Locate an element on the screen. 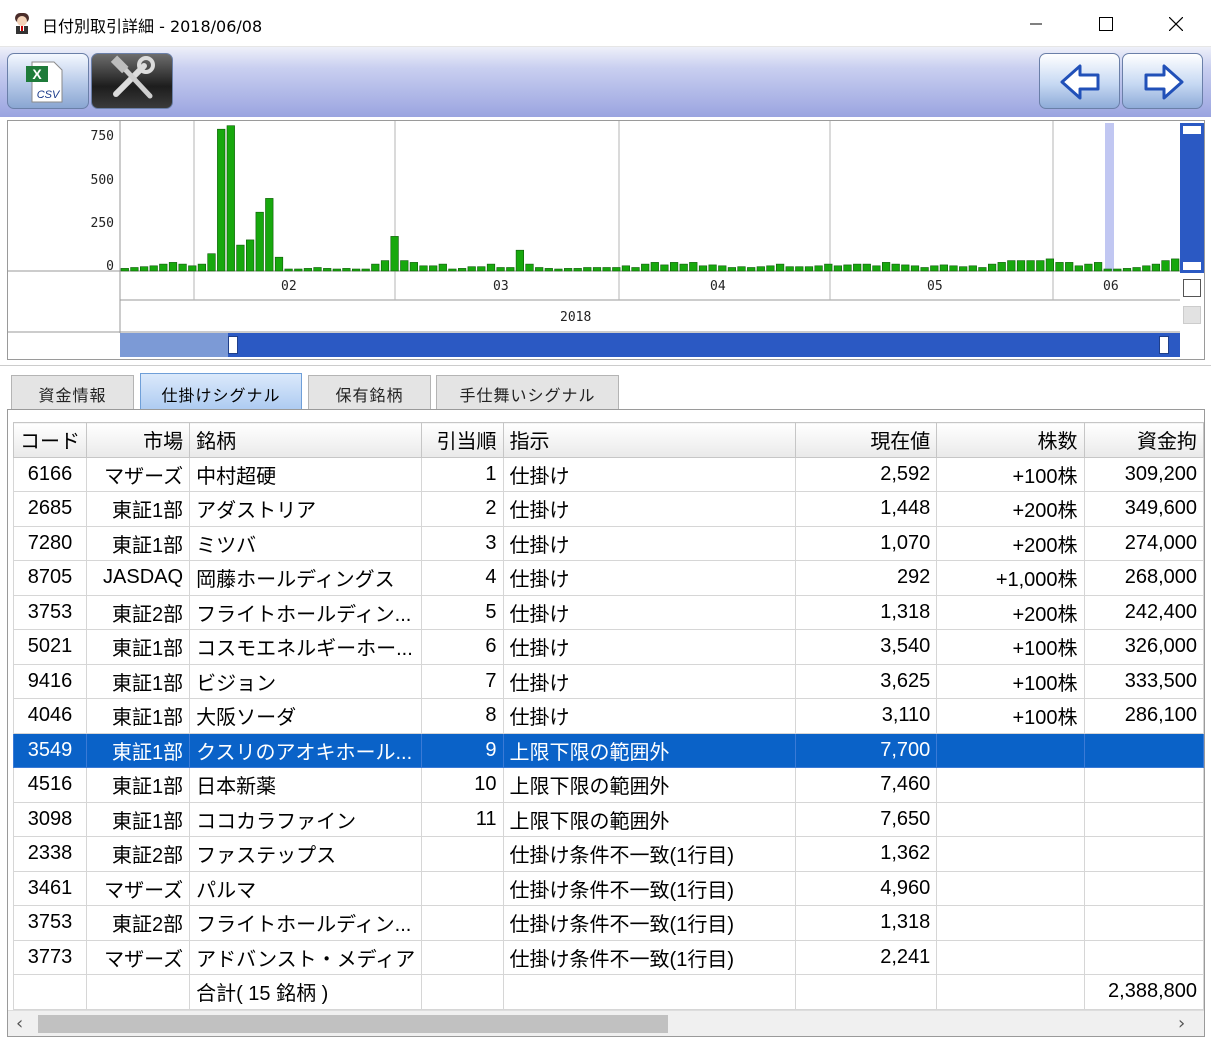  cell-stock: 大阪ソーダ is located at coordinates (306, 716).